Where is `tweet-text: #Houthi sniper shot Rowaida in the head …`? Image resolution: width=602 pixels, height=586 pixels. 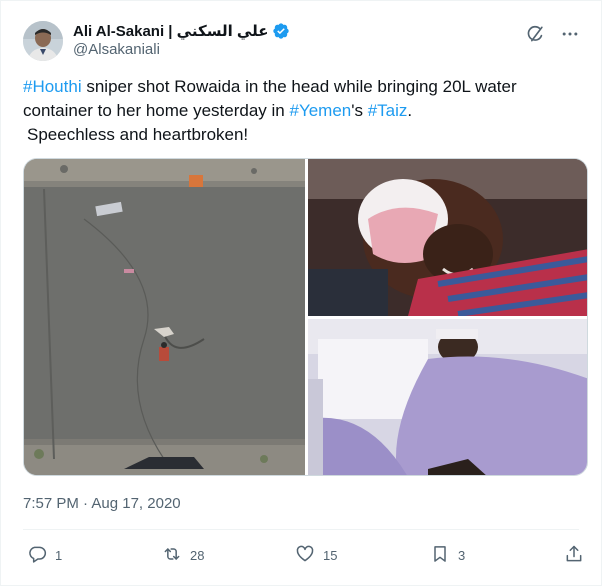
tweet-text: #Houthi sniper shot Rowaida in the head … is located at coordinates (303, 111).